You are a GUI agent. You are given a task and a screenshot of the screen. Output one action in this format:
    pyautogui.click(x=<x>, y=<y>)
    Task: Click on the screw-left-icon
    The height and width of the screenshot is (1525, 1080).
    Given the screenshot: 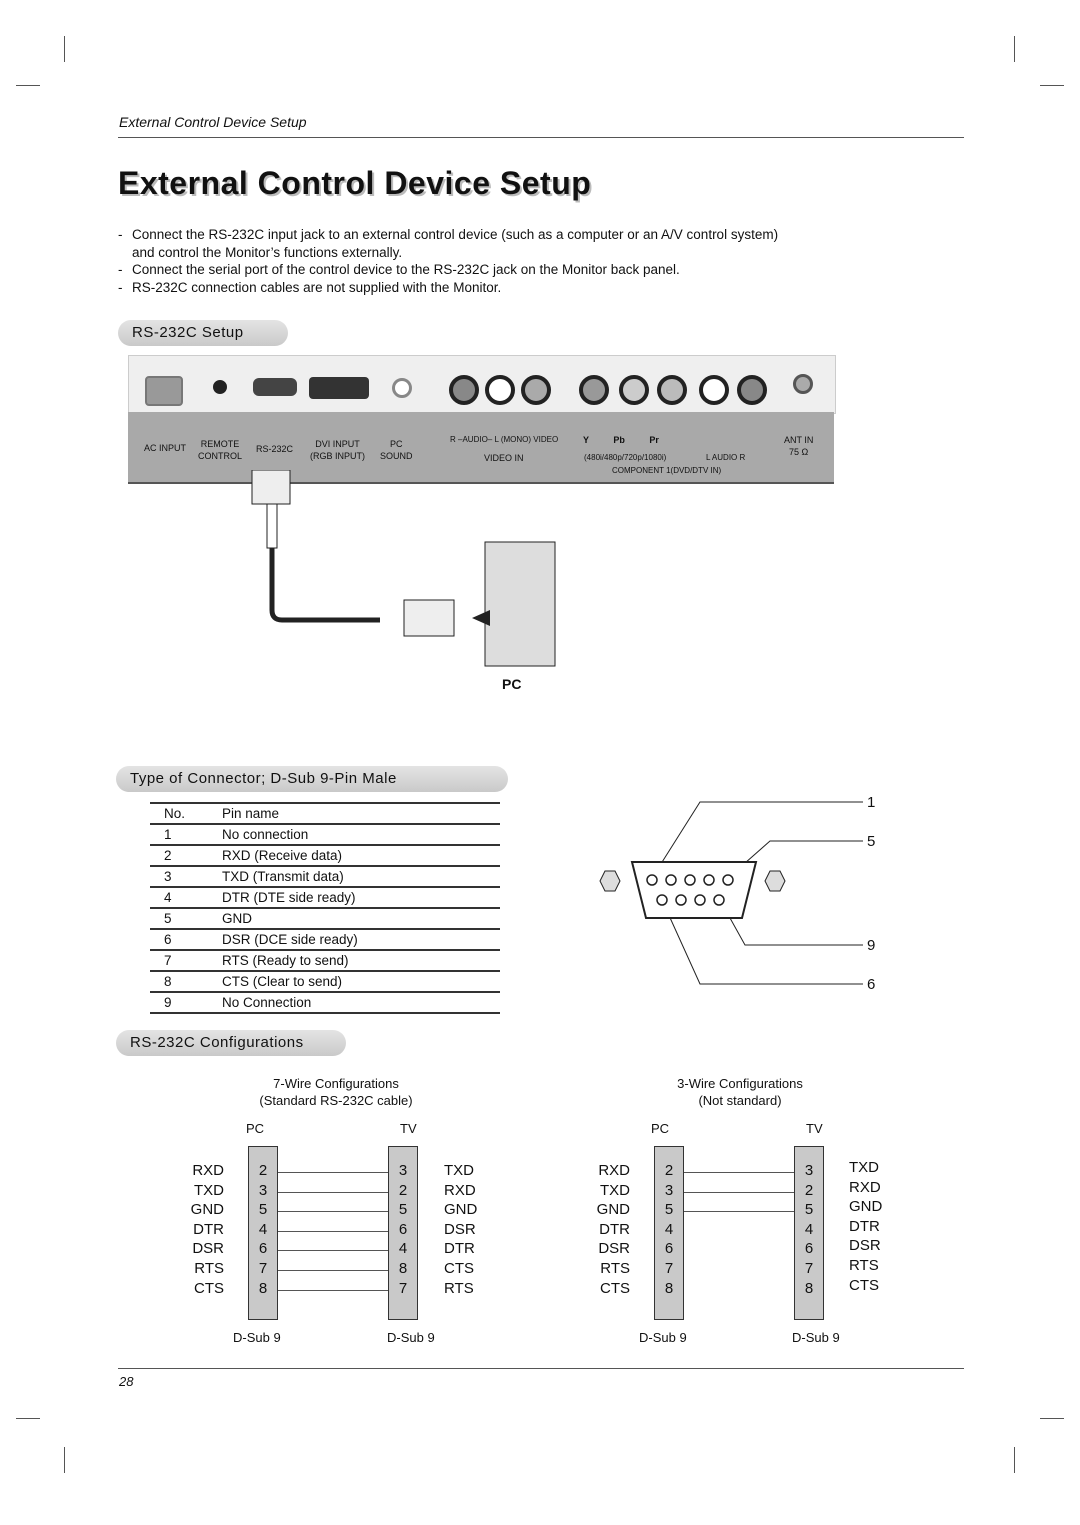 What is the action you would take?
    pyautogui.click(x=610, y=881)
    